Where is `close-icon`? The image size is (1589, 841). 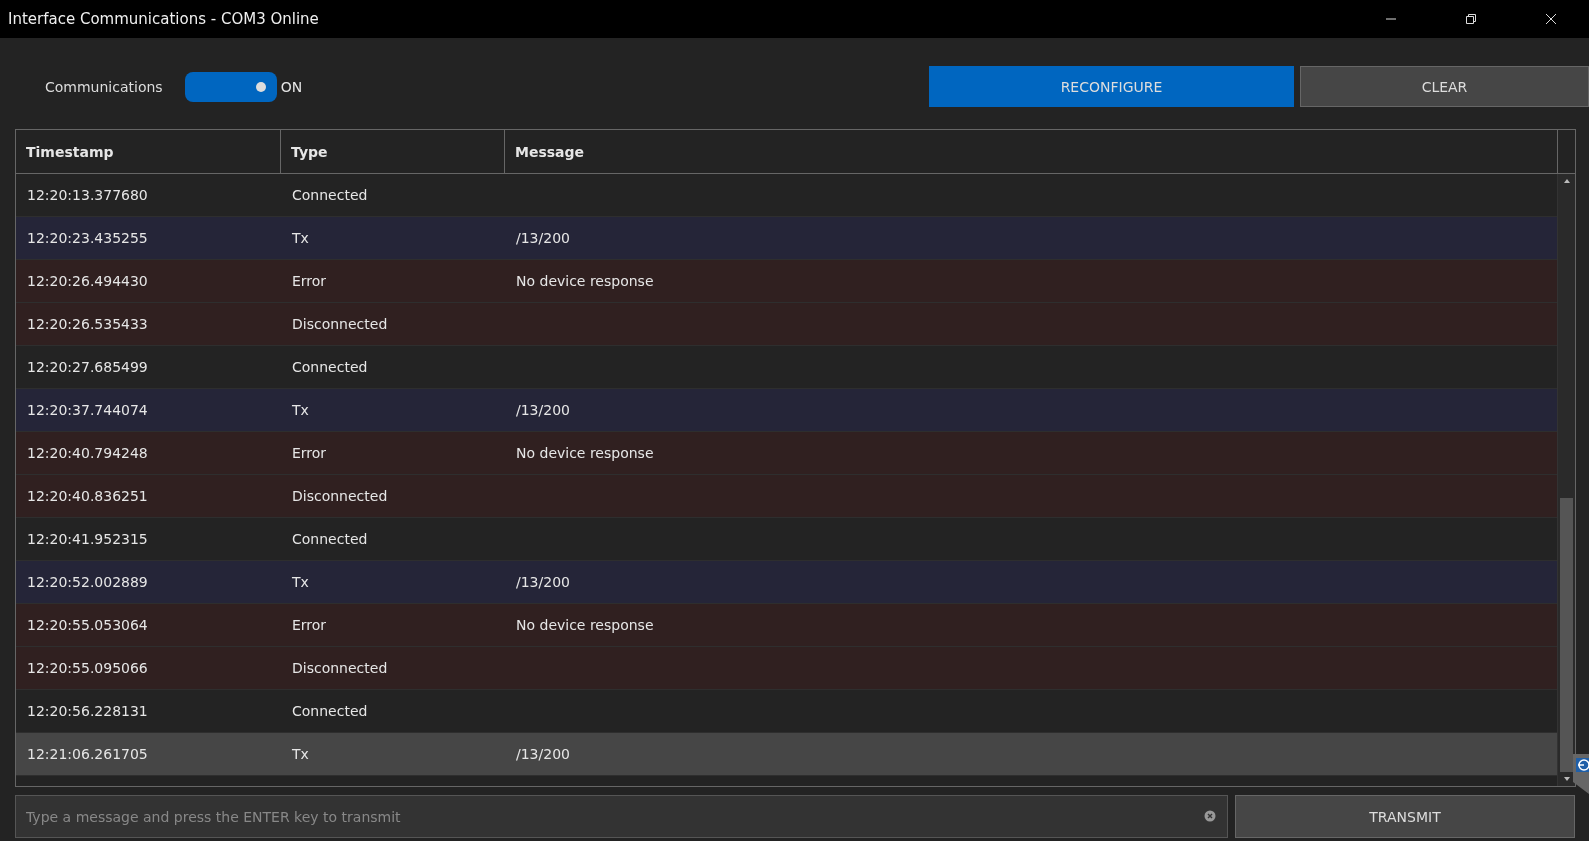
close-icon is located at coordinates (1551, 19).